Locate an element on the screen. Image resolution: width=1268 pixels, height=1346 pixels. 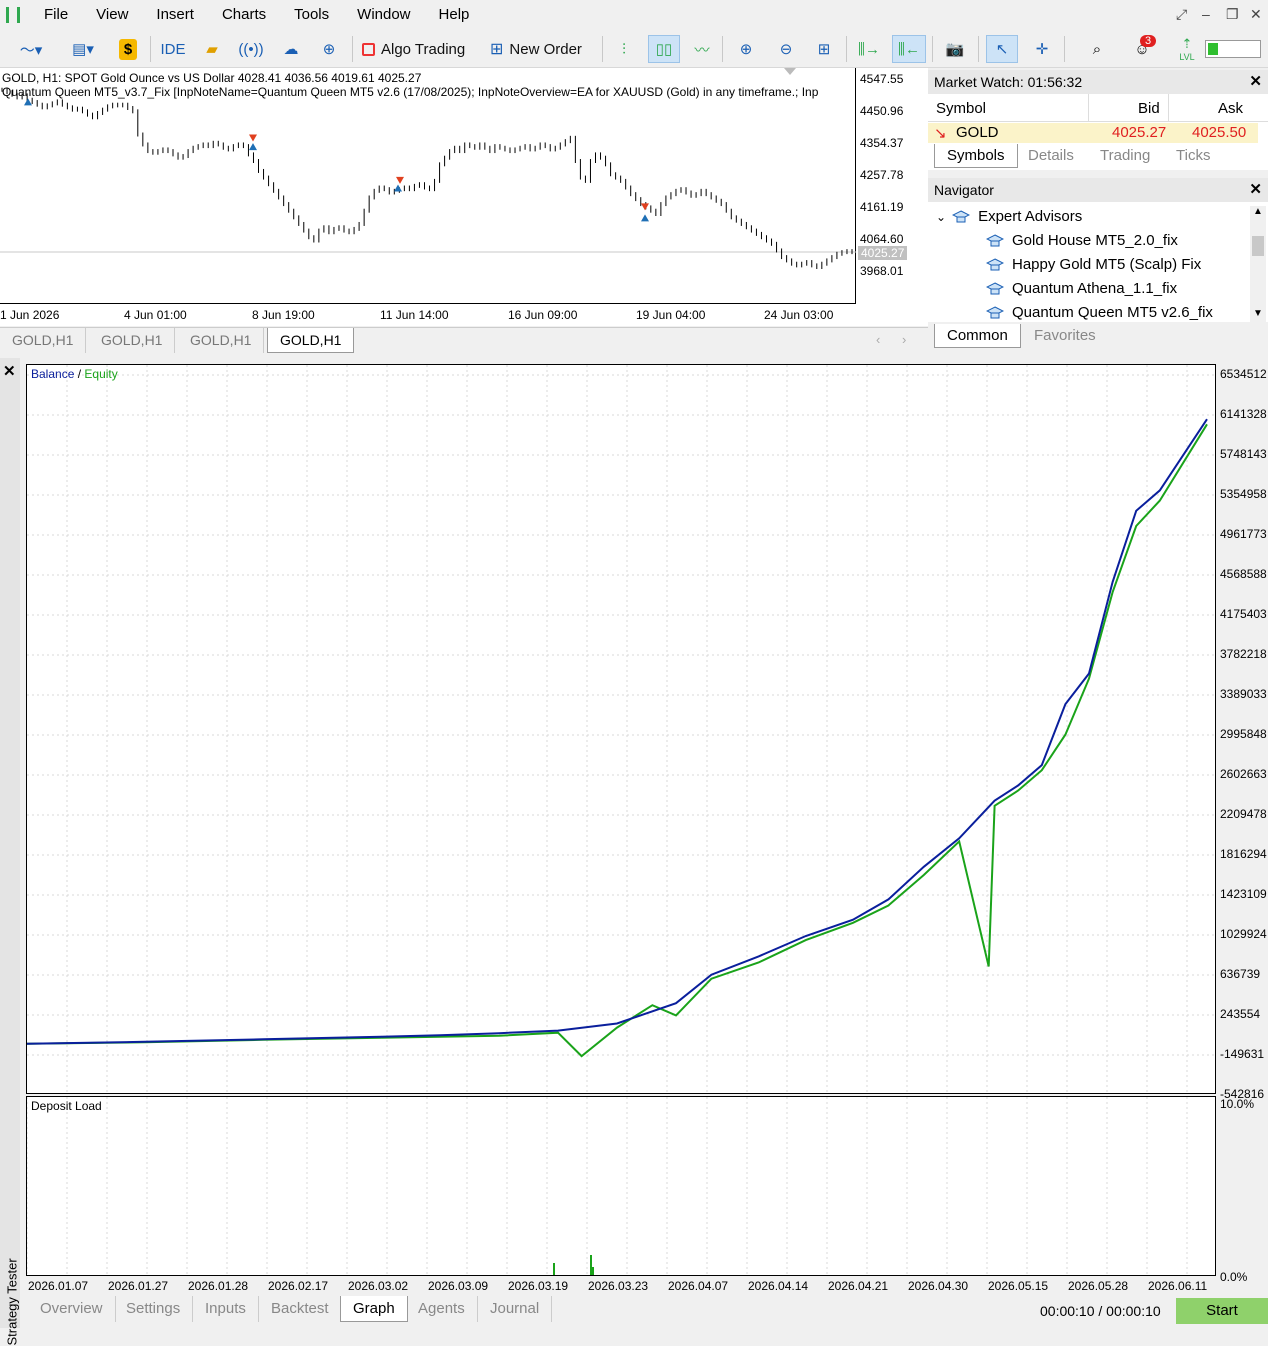
tile-windows-icon: ⊞ is located at coordinates (824, 49).